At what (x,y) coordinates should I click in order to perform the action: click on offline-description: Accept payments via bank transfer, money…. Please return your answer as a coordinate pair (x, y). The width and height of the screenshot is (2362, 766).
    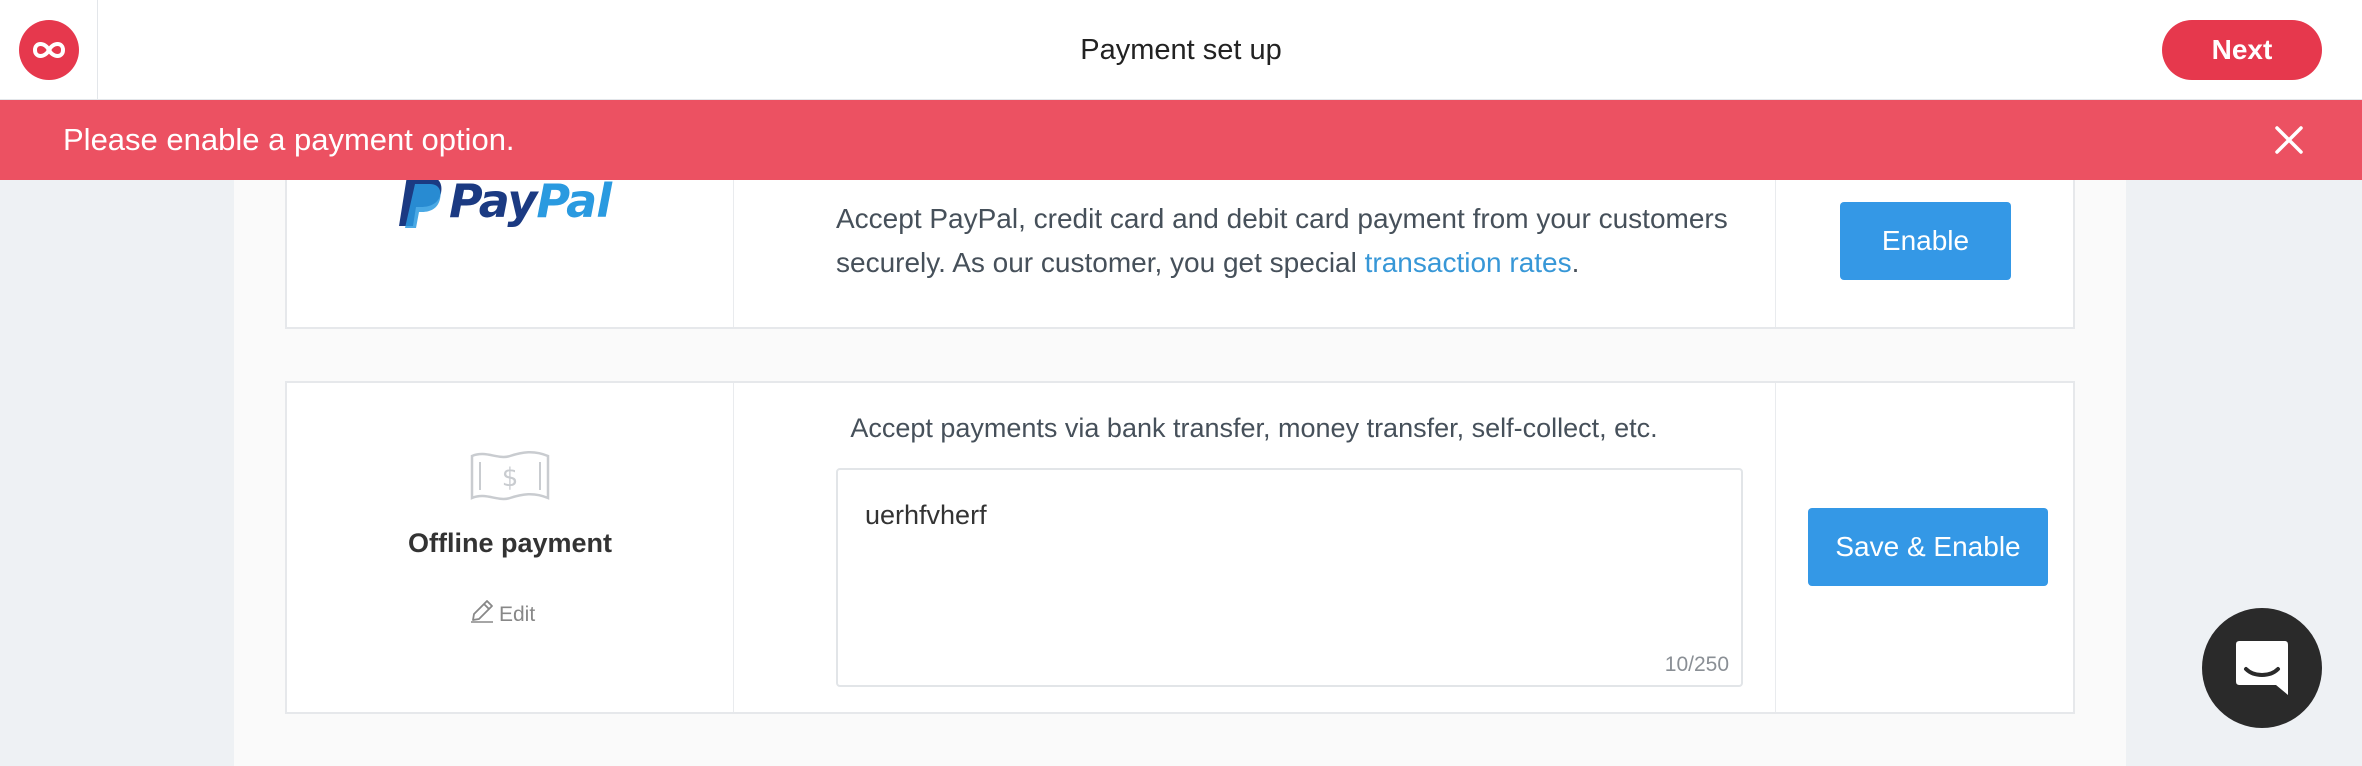
    Looking at the image, I should click on (1254, 428).